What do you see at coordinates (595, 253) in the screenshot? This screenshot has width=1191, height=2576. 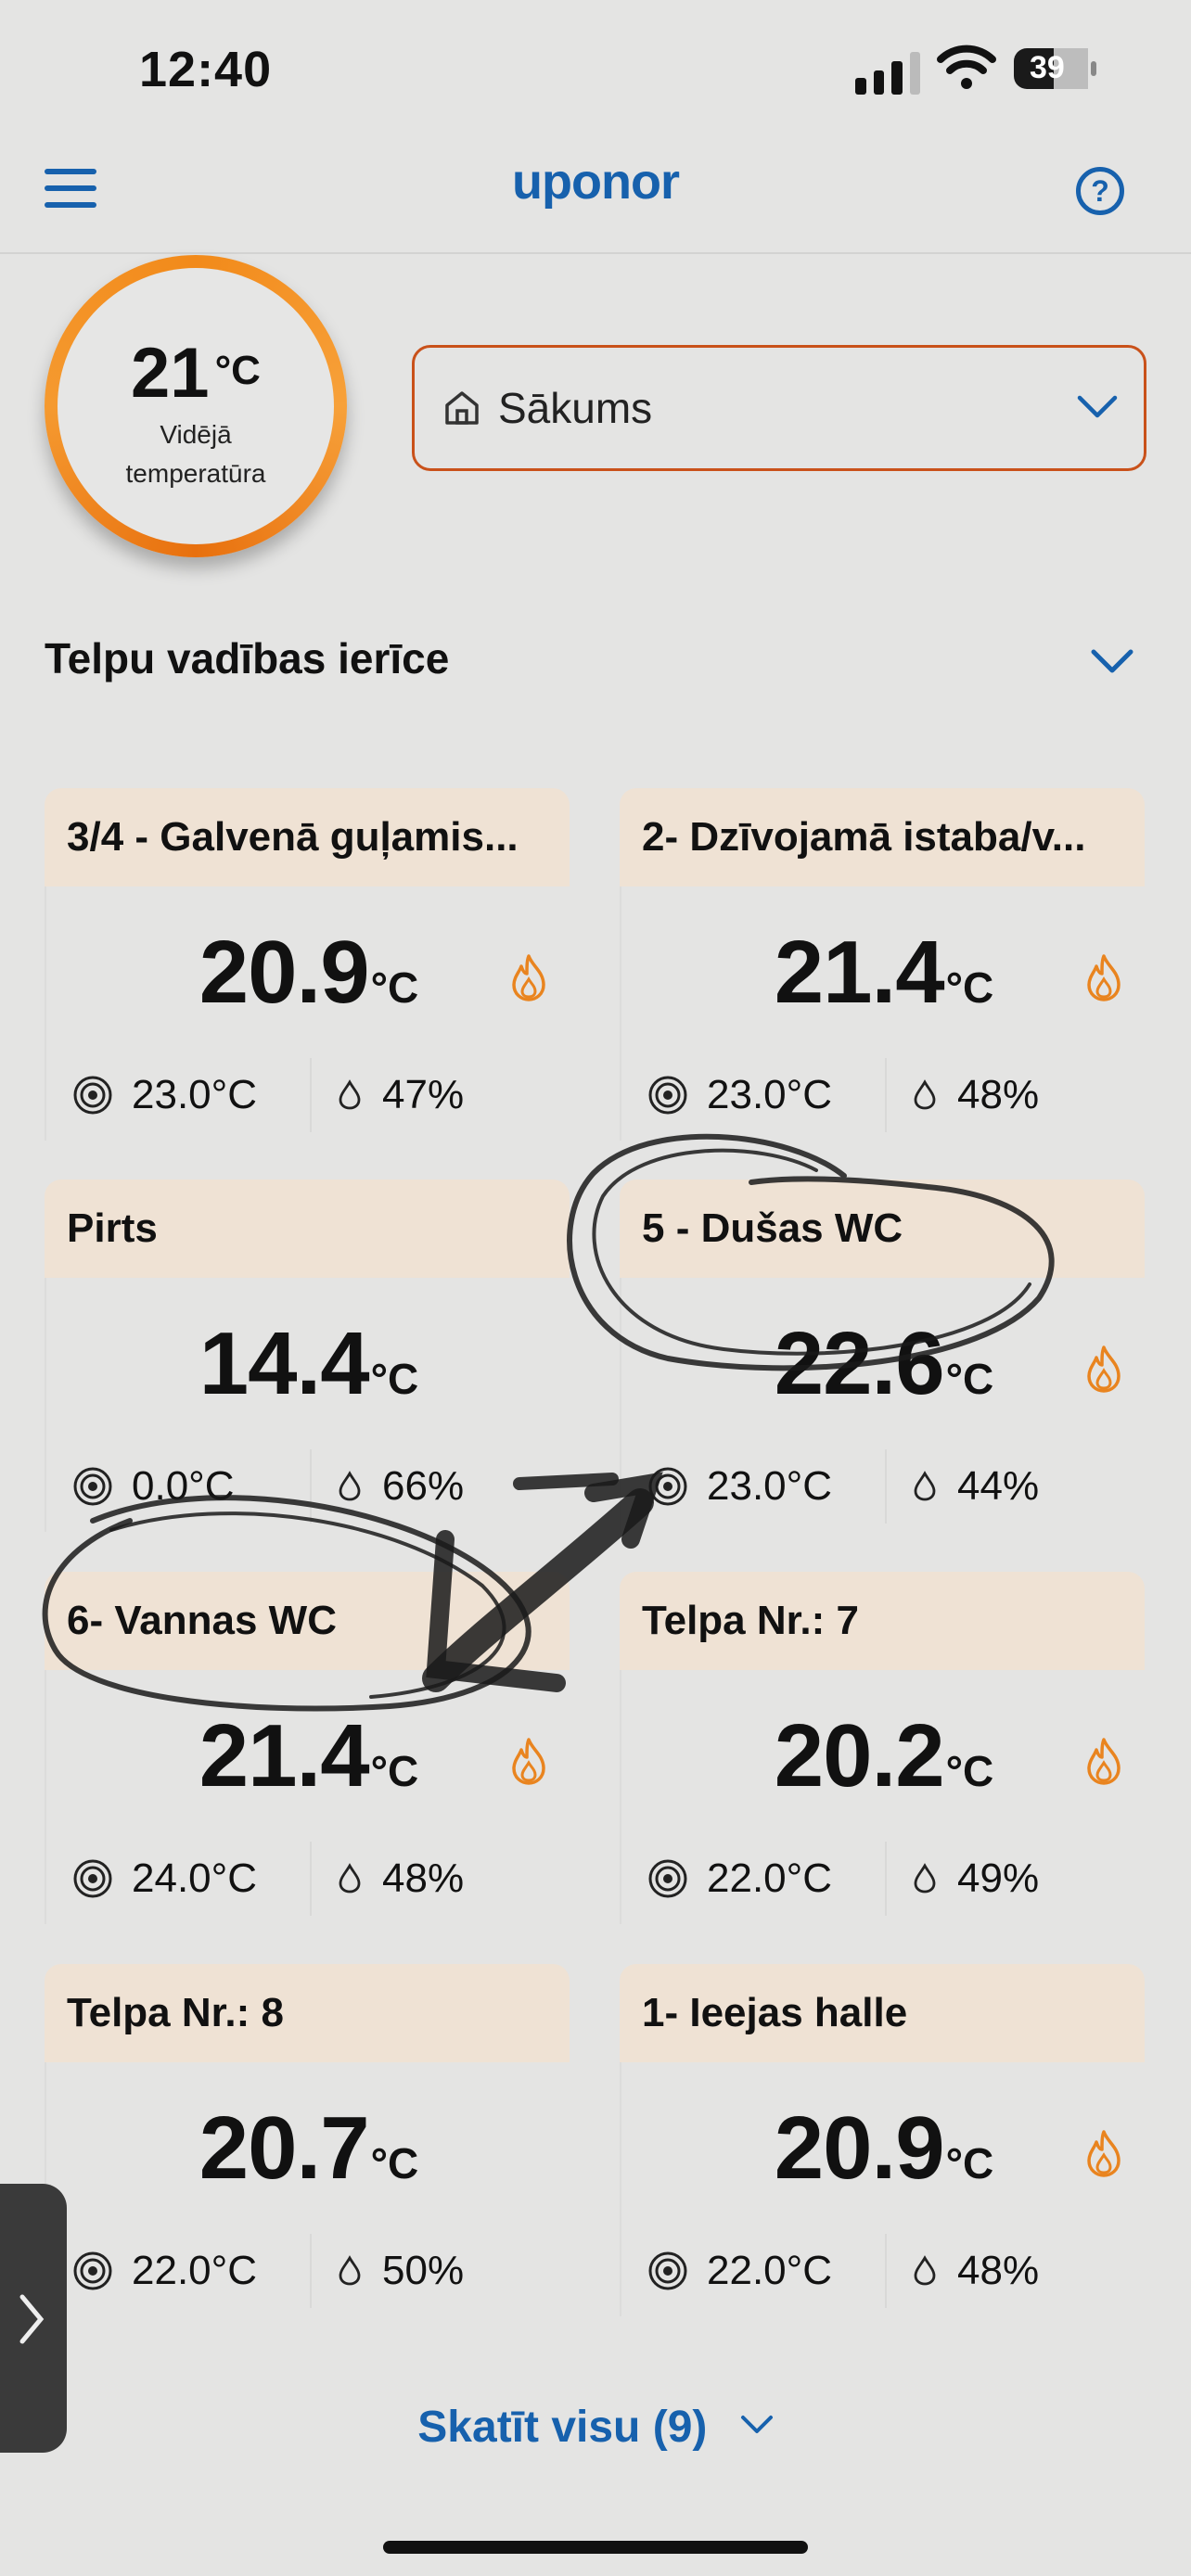 I see `header-divider` at bounding box center [595, 253].